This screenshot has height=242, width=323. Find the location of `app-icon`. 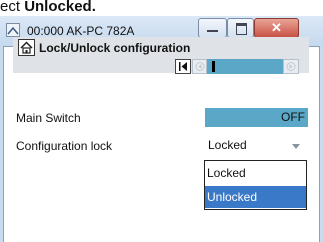

app-icon is located at coordinates (13, 30).